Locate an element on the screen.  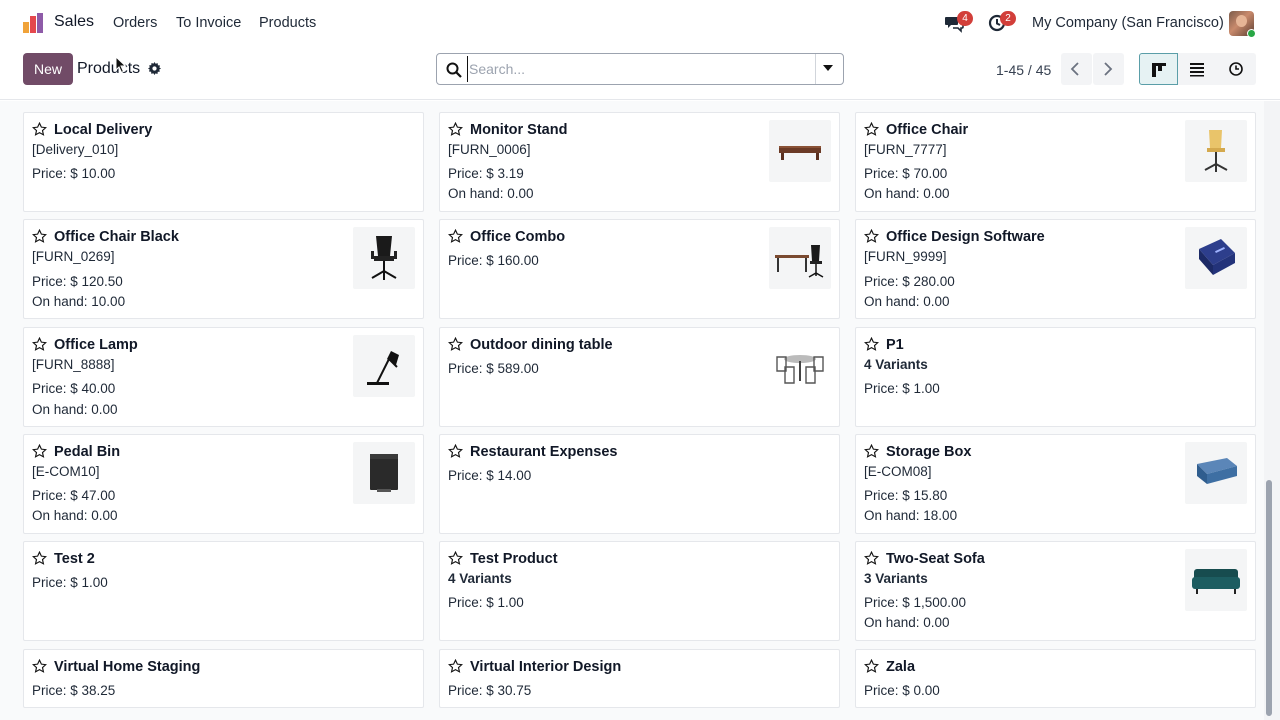
product-name: Virtual Interior Design is located at coordinates (546, 667).